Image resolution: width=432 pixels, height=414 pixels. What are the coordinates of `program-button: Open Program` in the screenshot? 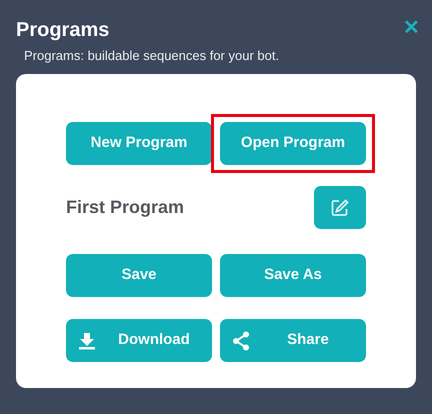 It's located at (293, 143).